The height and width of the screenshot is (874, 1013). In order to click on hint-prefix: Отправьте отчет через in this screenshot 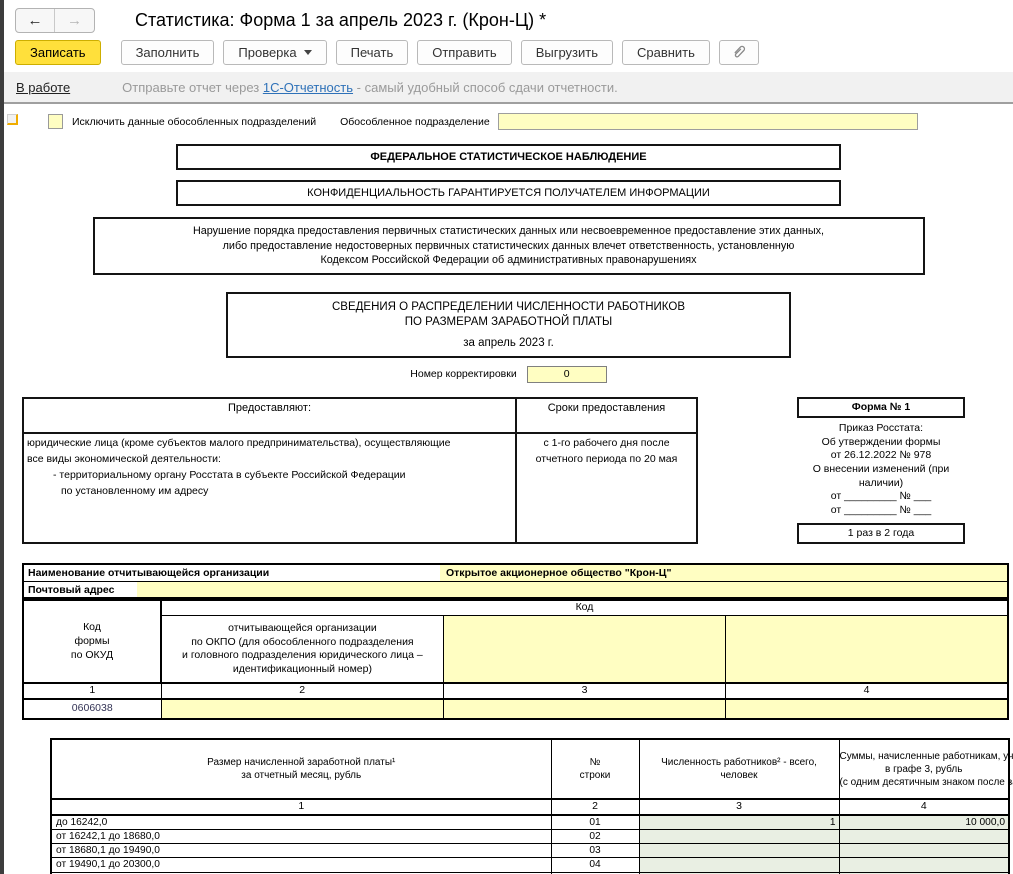, I will do `click(192, 87)`.